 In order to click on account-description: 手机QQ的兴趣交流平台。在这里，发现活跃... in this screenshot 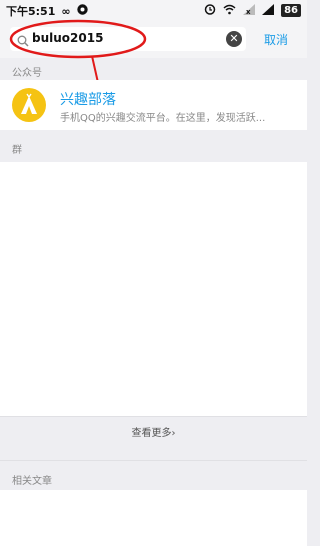, I will do `click(163, 118)`.